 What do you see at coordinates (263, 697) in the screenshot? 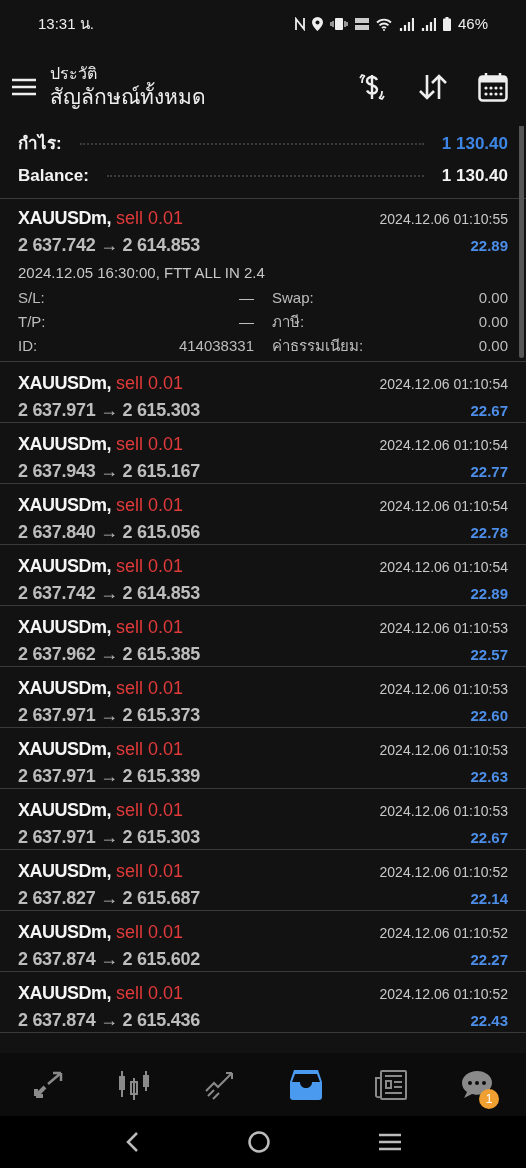
I see `trade-row: XAUUSDm, sell 0.01 2024.12.06 01:10:53 2 637.971 → 2 615.373 22.60` at bounding box center [263, 697].